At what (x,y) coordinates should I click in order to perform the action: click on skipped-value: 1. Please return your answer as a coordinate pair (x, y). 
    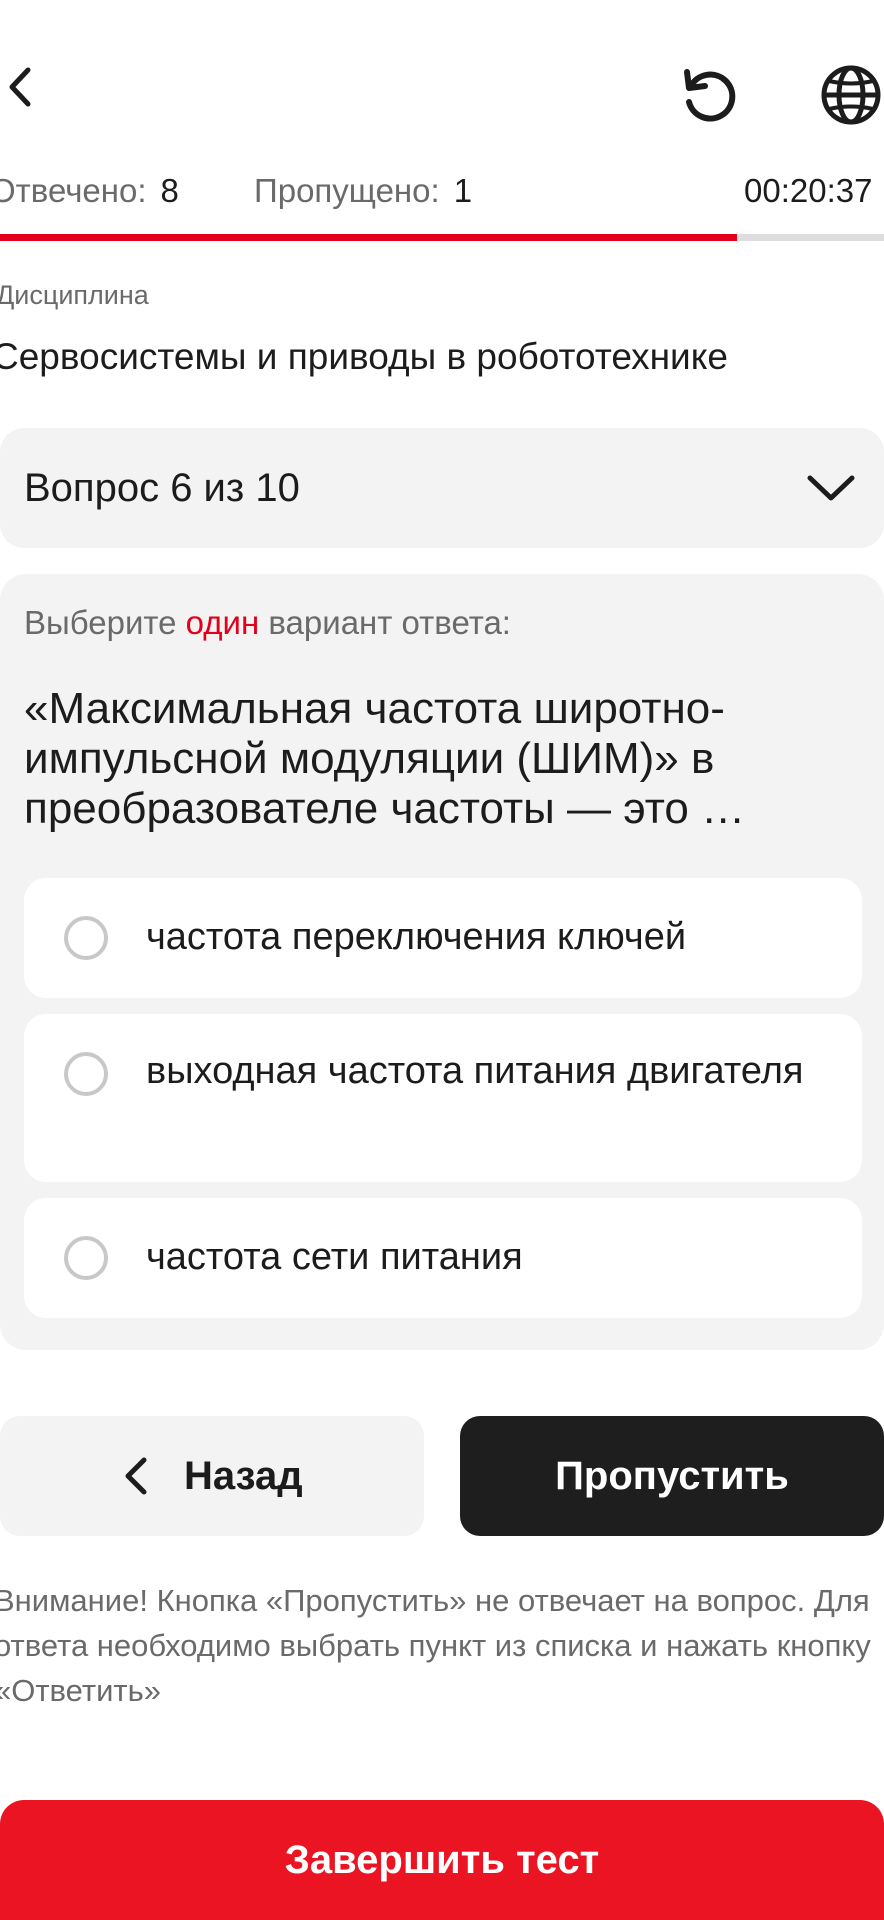
    Looking at the image, I should click on (463, 190).